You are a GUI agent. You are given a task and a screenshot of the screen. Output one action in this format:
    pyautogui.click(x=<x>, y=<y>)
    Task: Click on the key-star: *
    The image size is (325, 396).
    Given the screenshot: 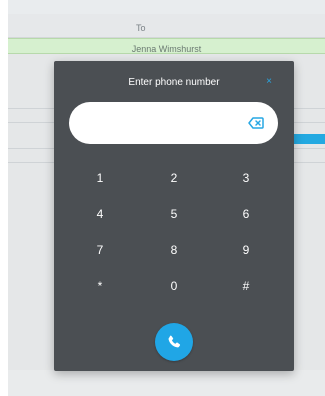 What is the action you would take?
    pyautogui.click(x=100, y=286)
    